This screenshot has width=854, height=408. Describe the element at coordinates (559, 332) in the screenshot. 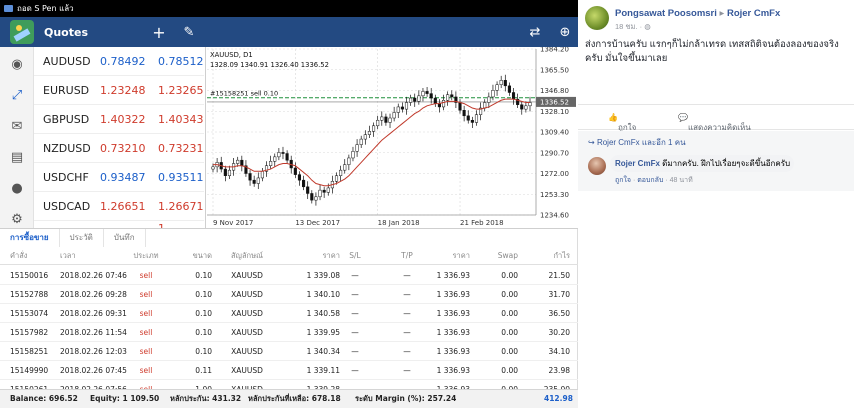

I see `table-cell: 30.20` at that location.